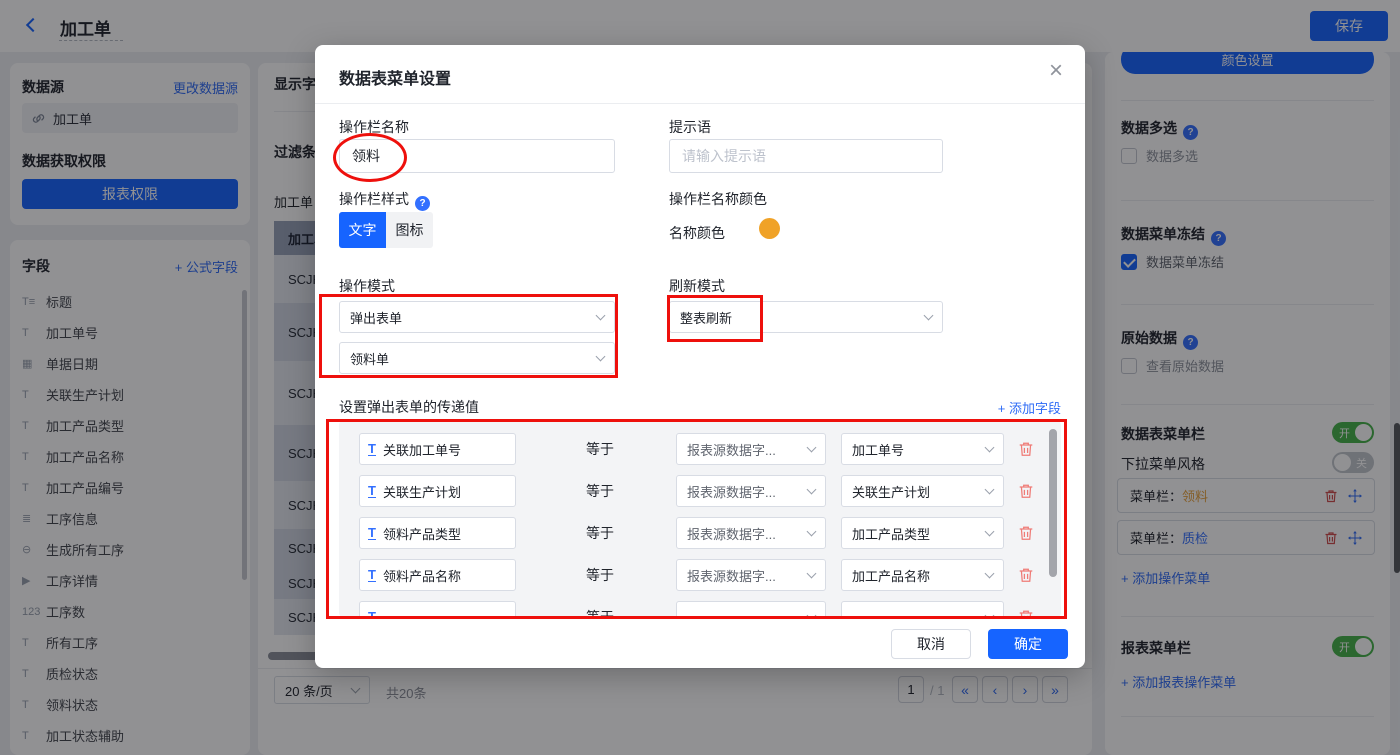  Describe the element at coordinates (362, 230) in the screenshot. I see `style-option-text: 文字` at that location.